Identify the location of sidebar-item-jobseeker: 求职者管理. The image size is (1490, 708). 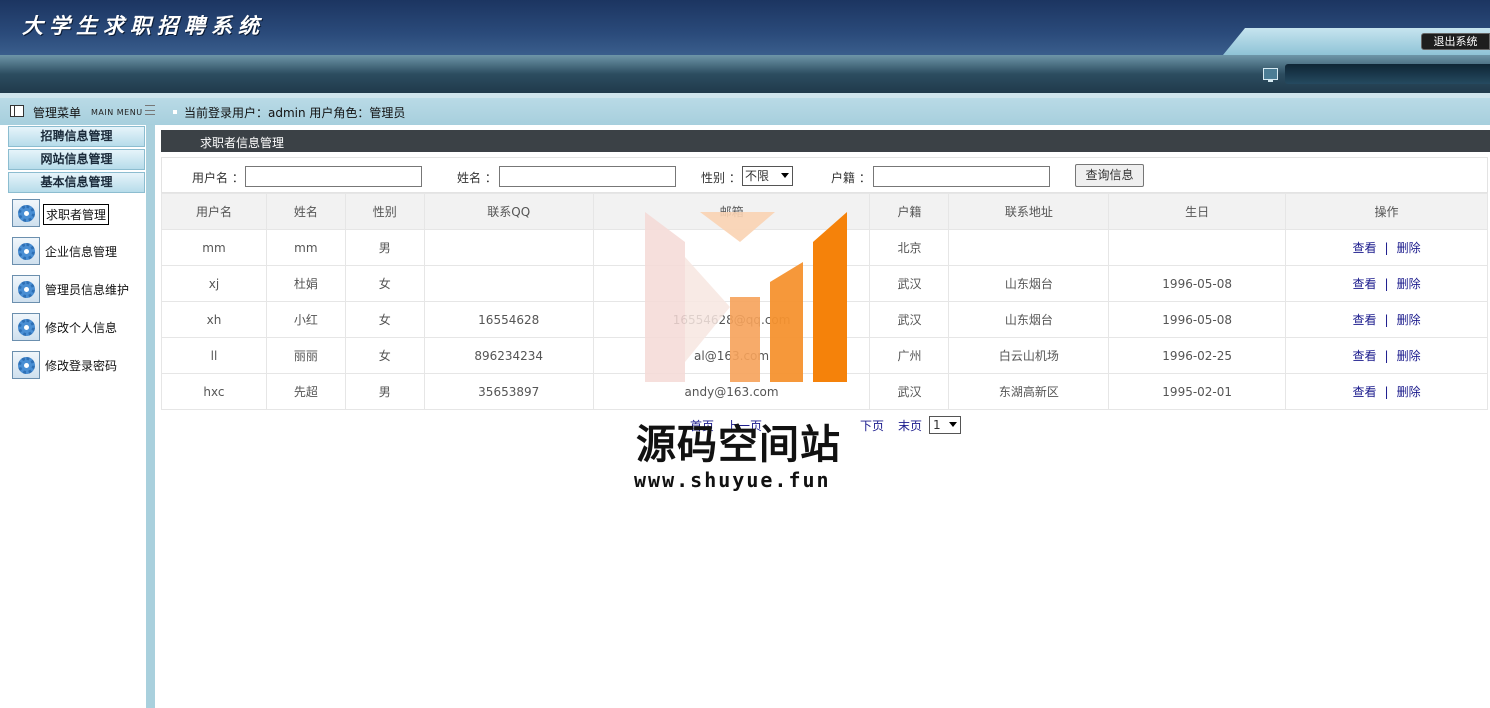
(74, 213).